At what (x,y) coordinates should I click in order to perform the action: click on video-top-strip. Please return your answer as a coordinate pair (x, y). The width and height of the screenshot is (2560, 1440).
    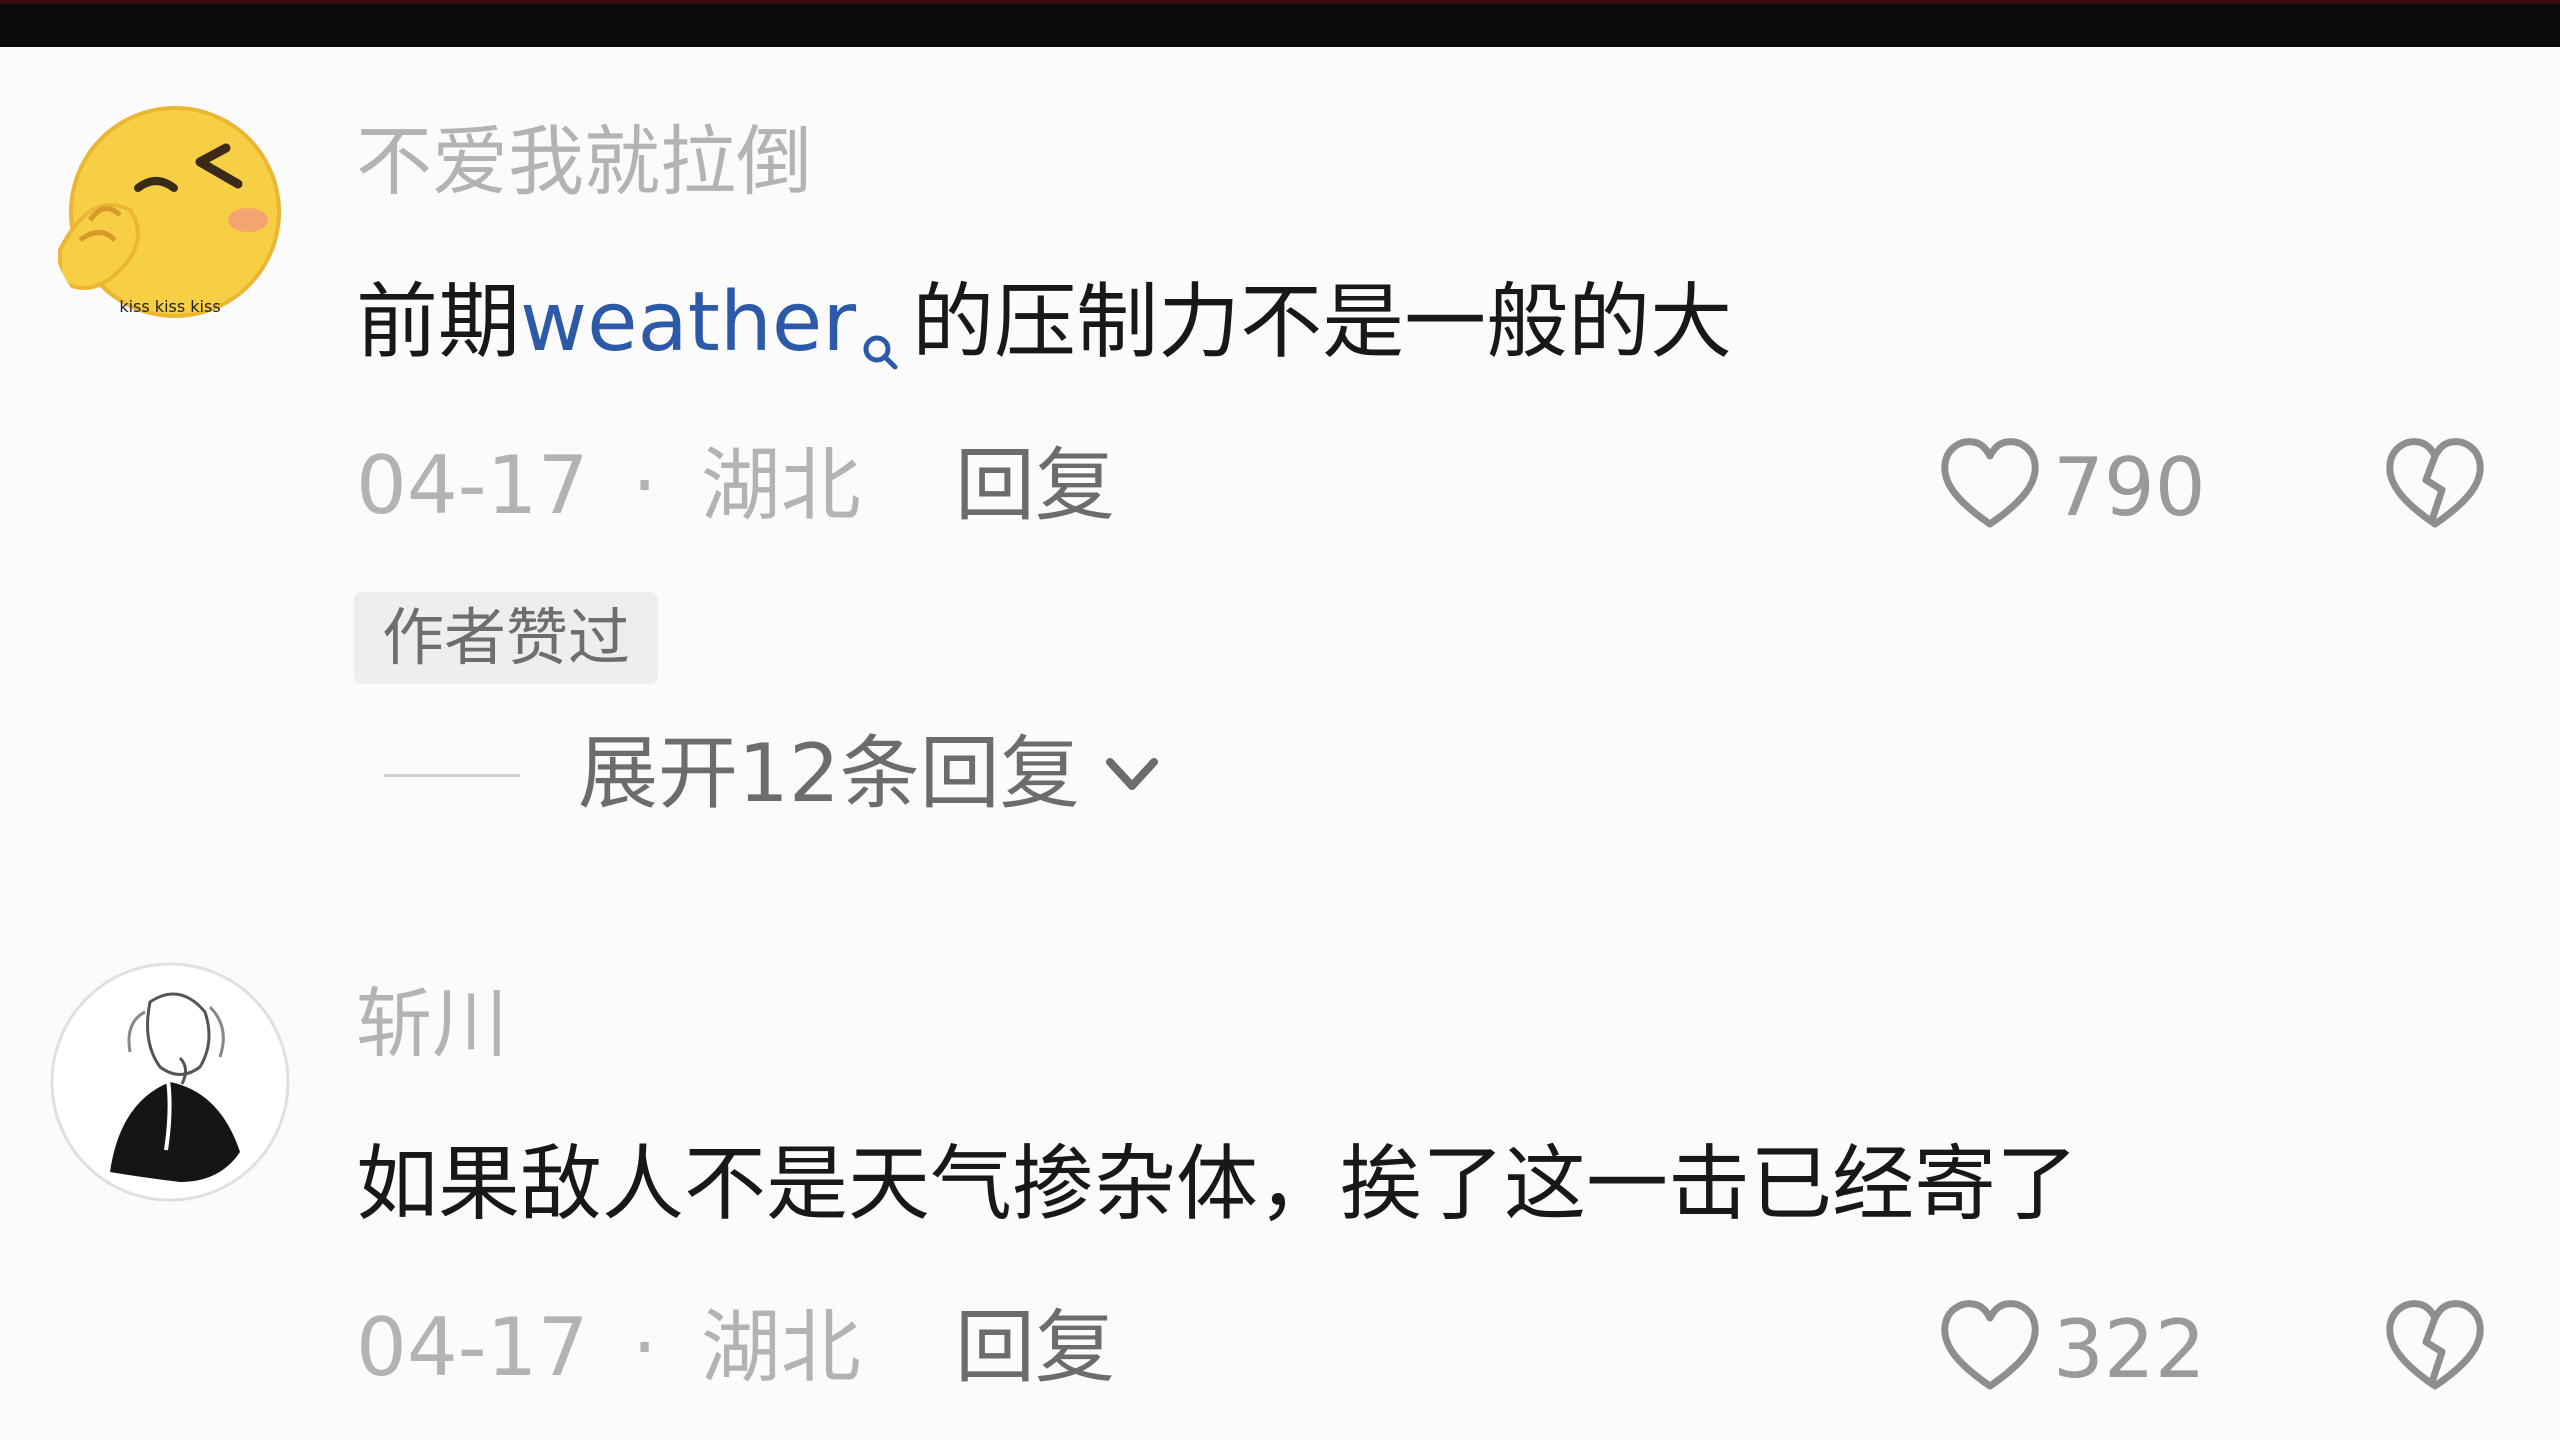
    Looking at the image, I should click on (1280, 23).